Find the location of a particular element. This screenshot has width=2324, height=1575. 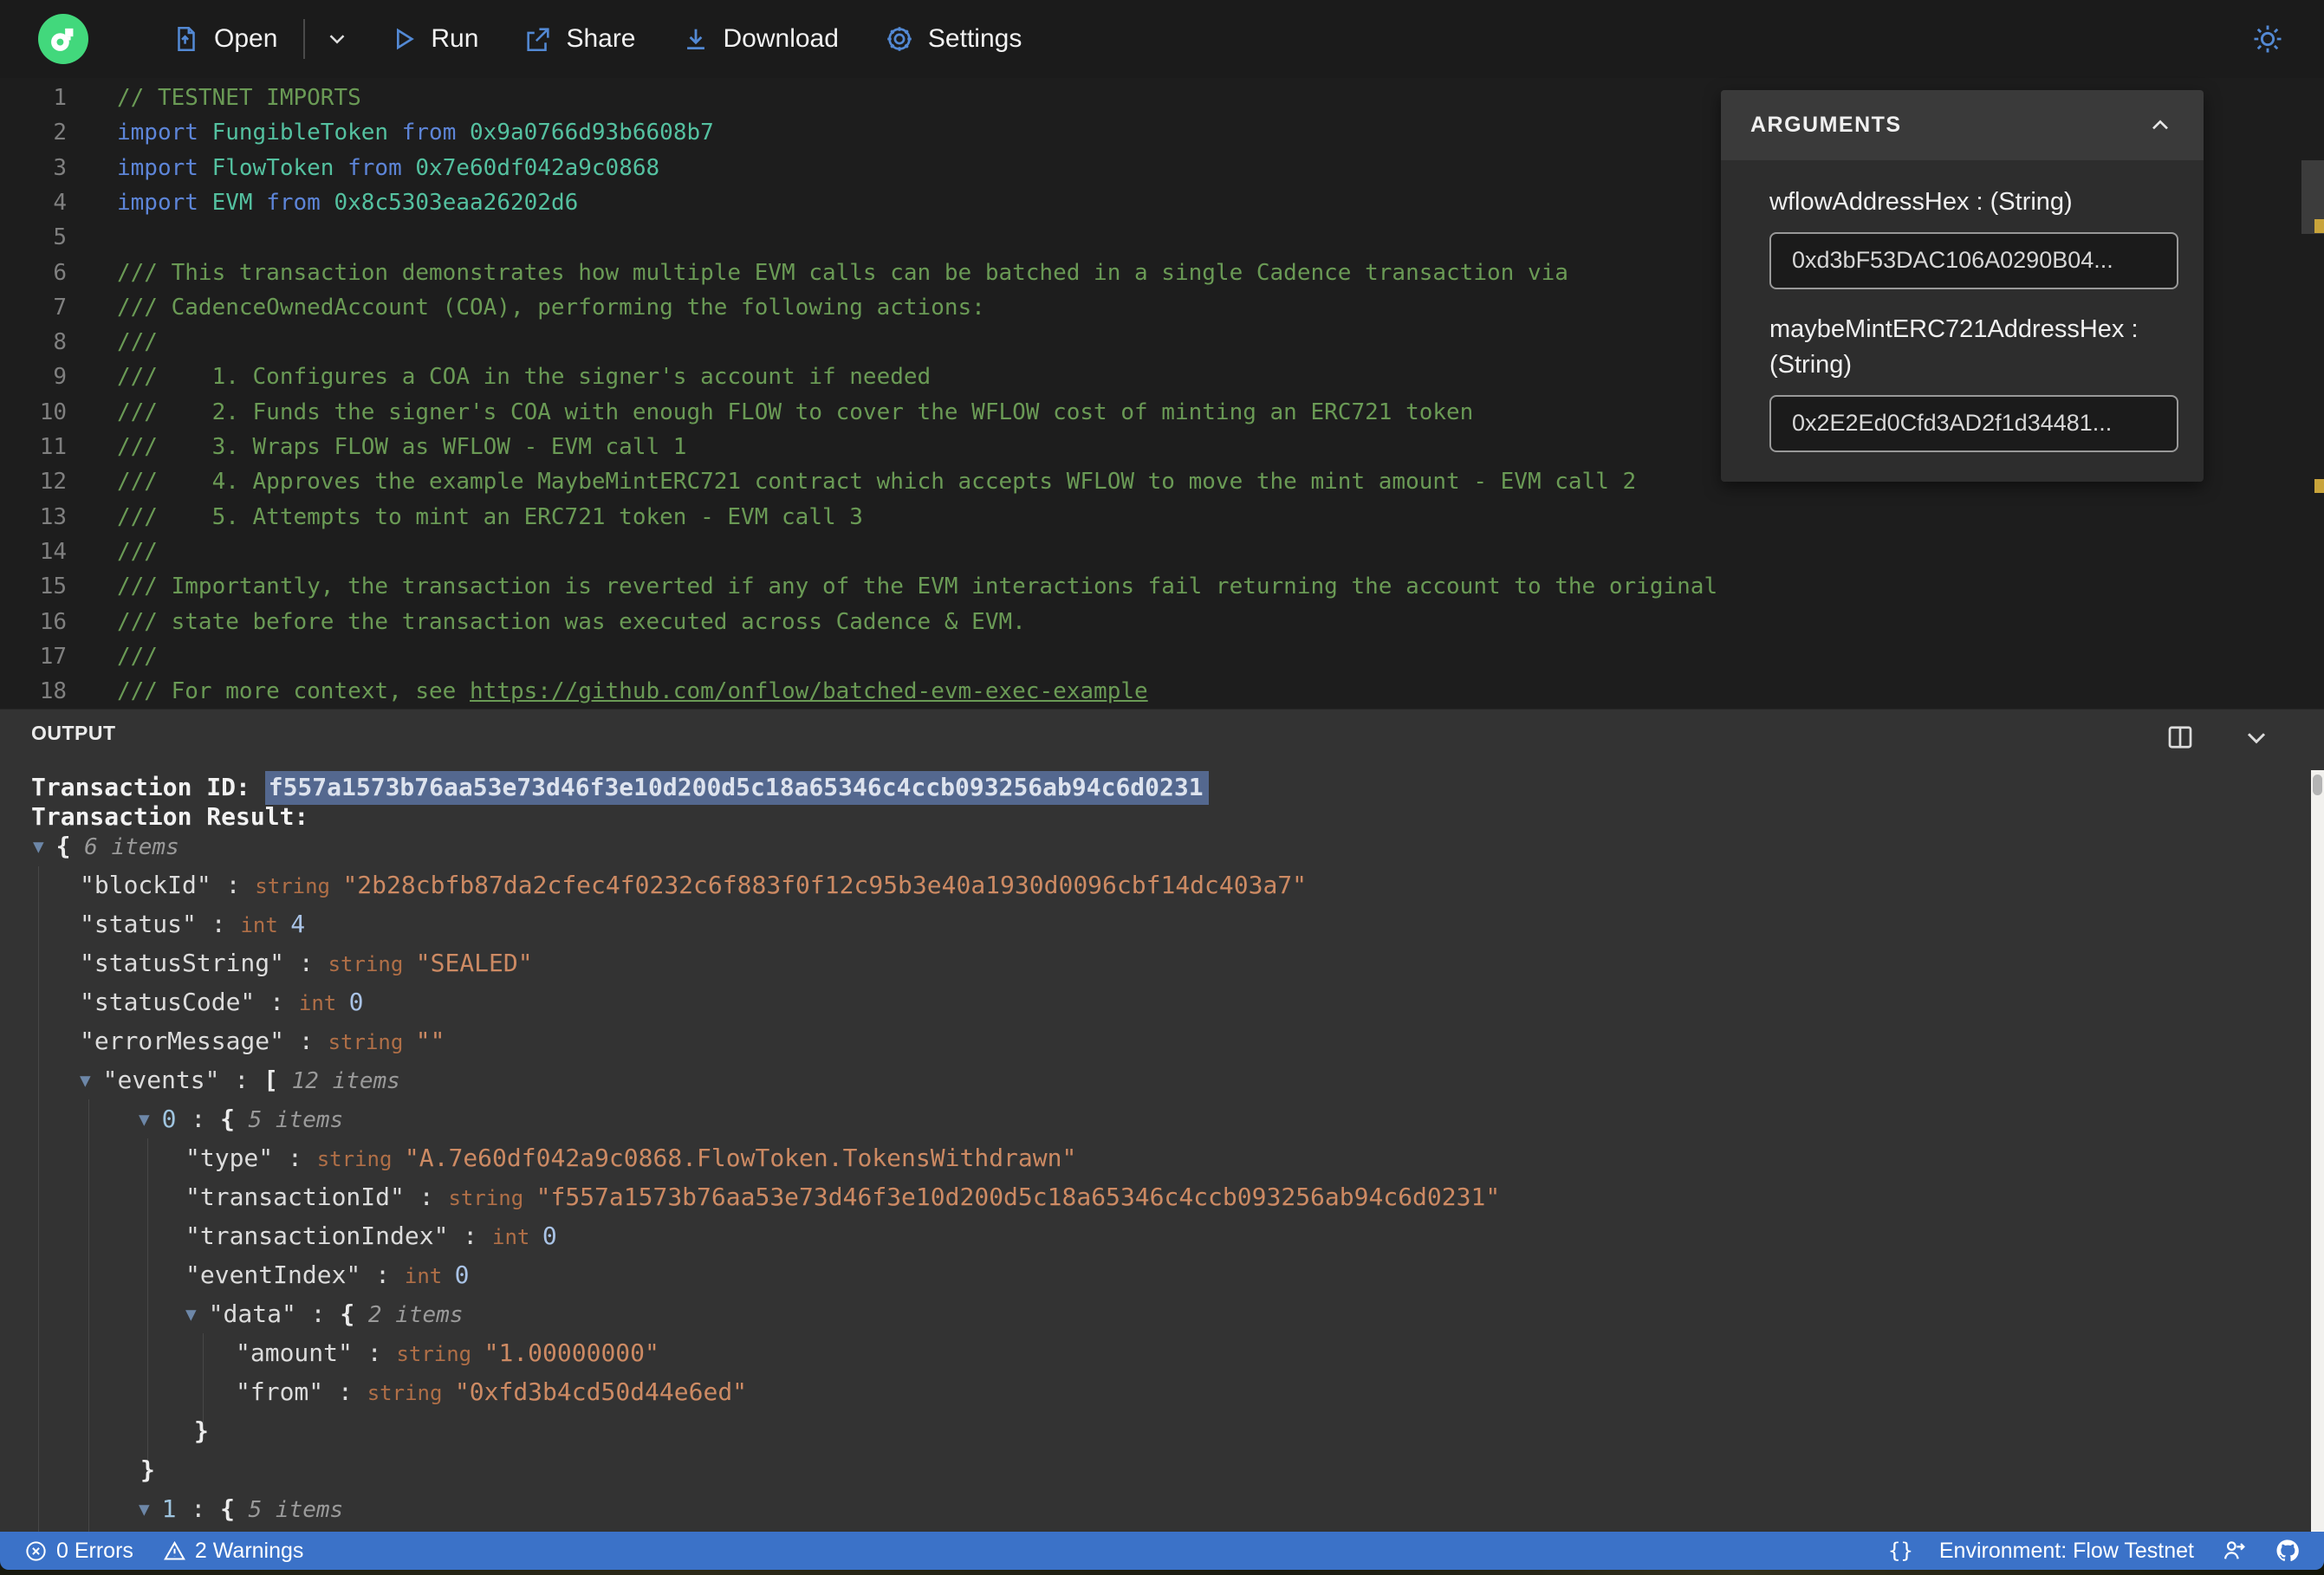

line-number: 10 is located at coordinates (53, 412).